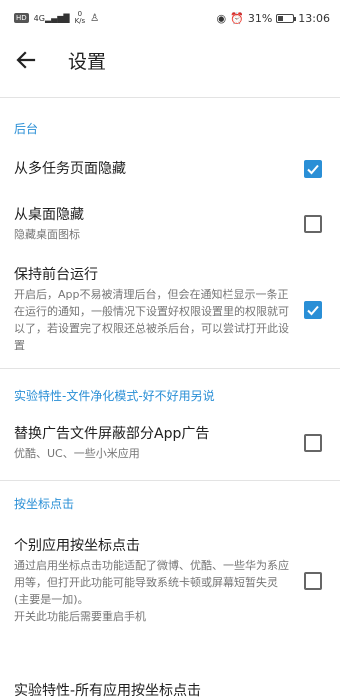  Describe the element at coordinates (170, 60) in the screenshot. I see `app-bar: 设置` at that location.